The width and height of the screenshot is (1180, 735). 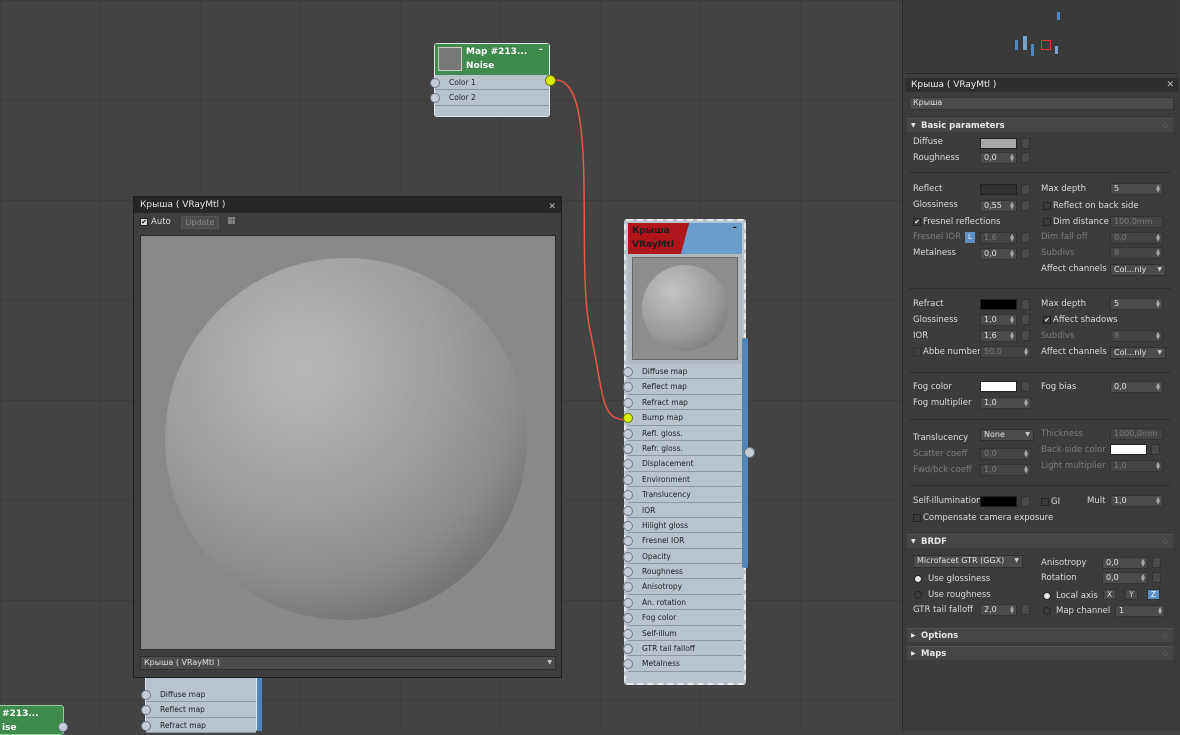 I want to click on refr-gloss-map-button, so click(x=1025, y=319).